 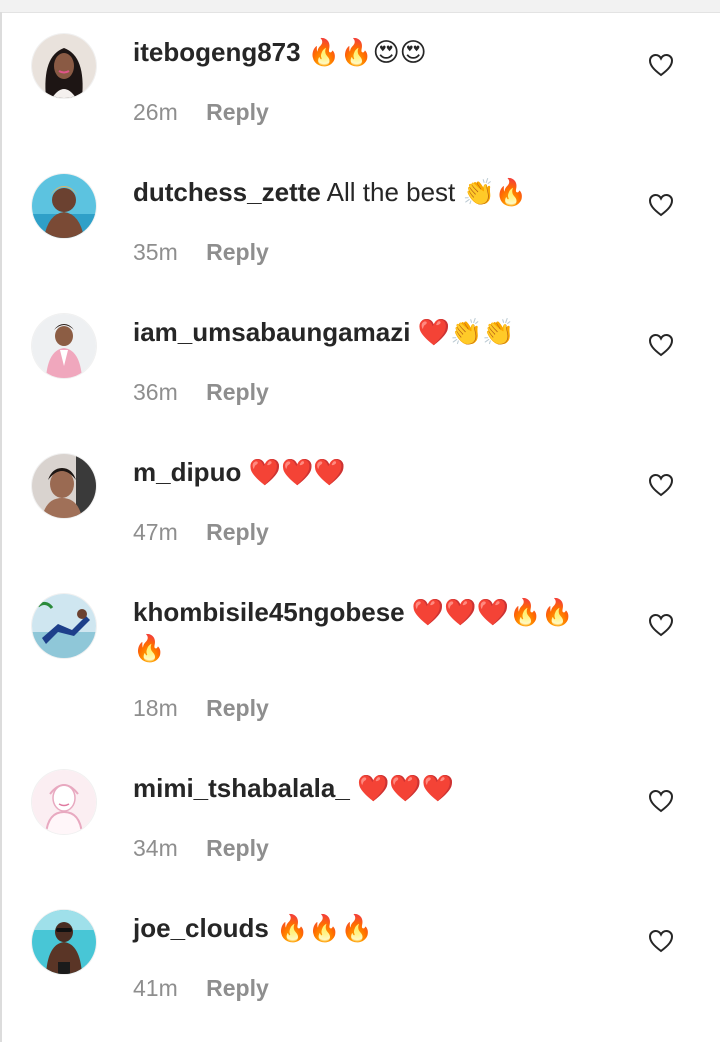 I want to click on comment-time: 18m, so click(x=155, y=708).